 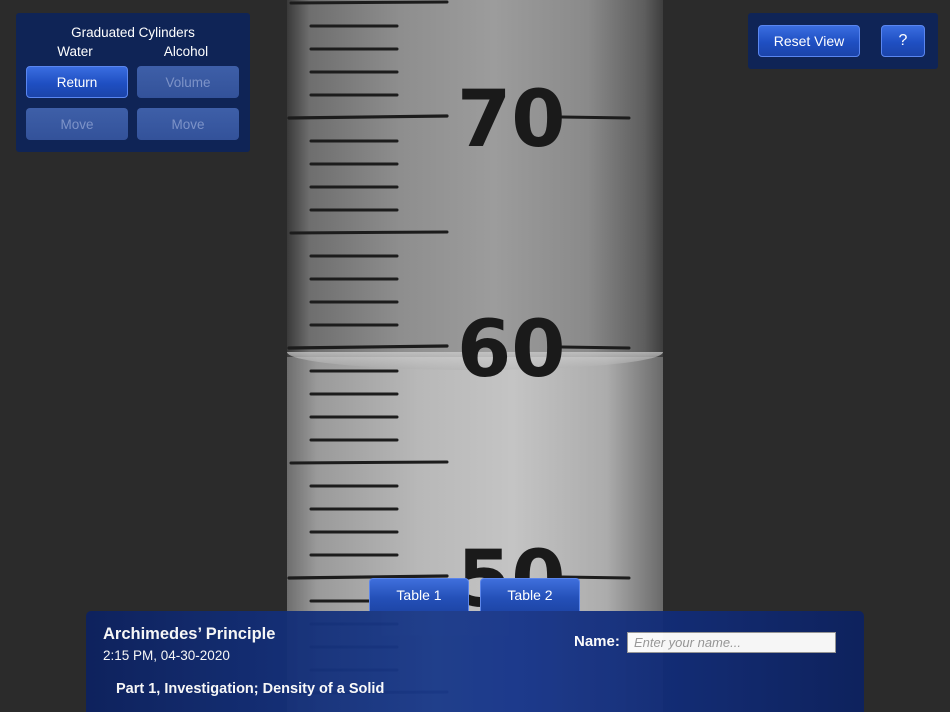 What do you see at coordinates (597, 641) in the screenshot?
I see `name-label: Name:` at bounding box center [597, 641].